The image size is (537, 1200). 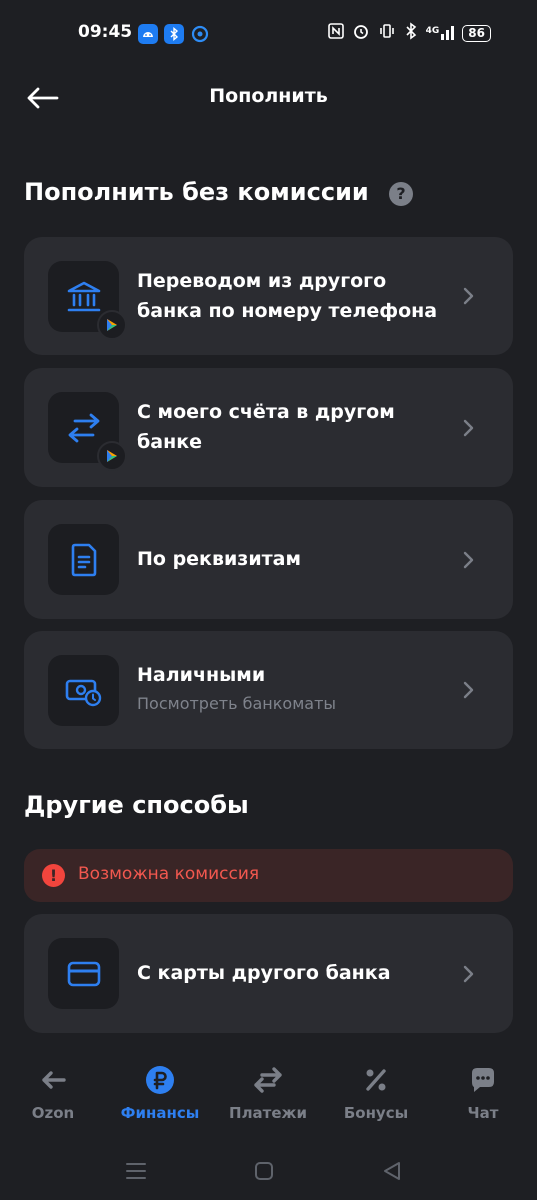 What do you see at coordinates (264, 973) in the screenshot?
I see `card-label: С карты другого банка` at bounding box center [264, 973].